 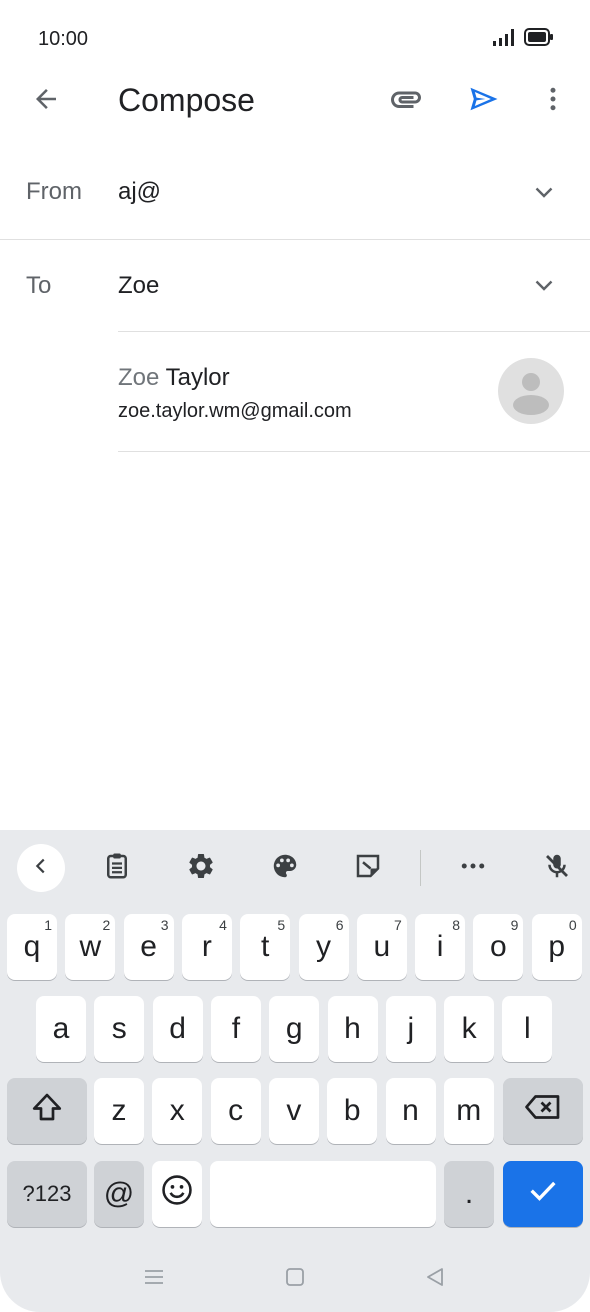 I want to click on key-n: n, so click(x=410, y=1111).